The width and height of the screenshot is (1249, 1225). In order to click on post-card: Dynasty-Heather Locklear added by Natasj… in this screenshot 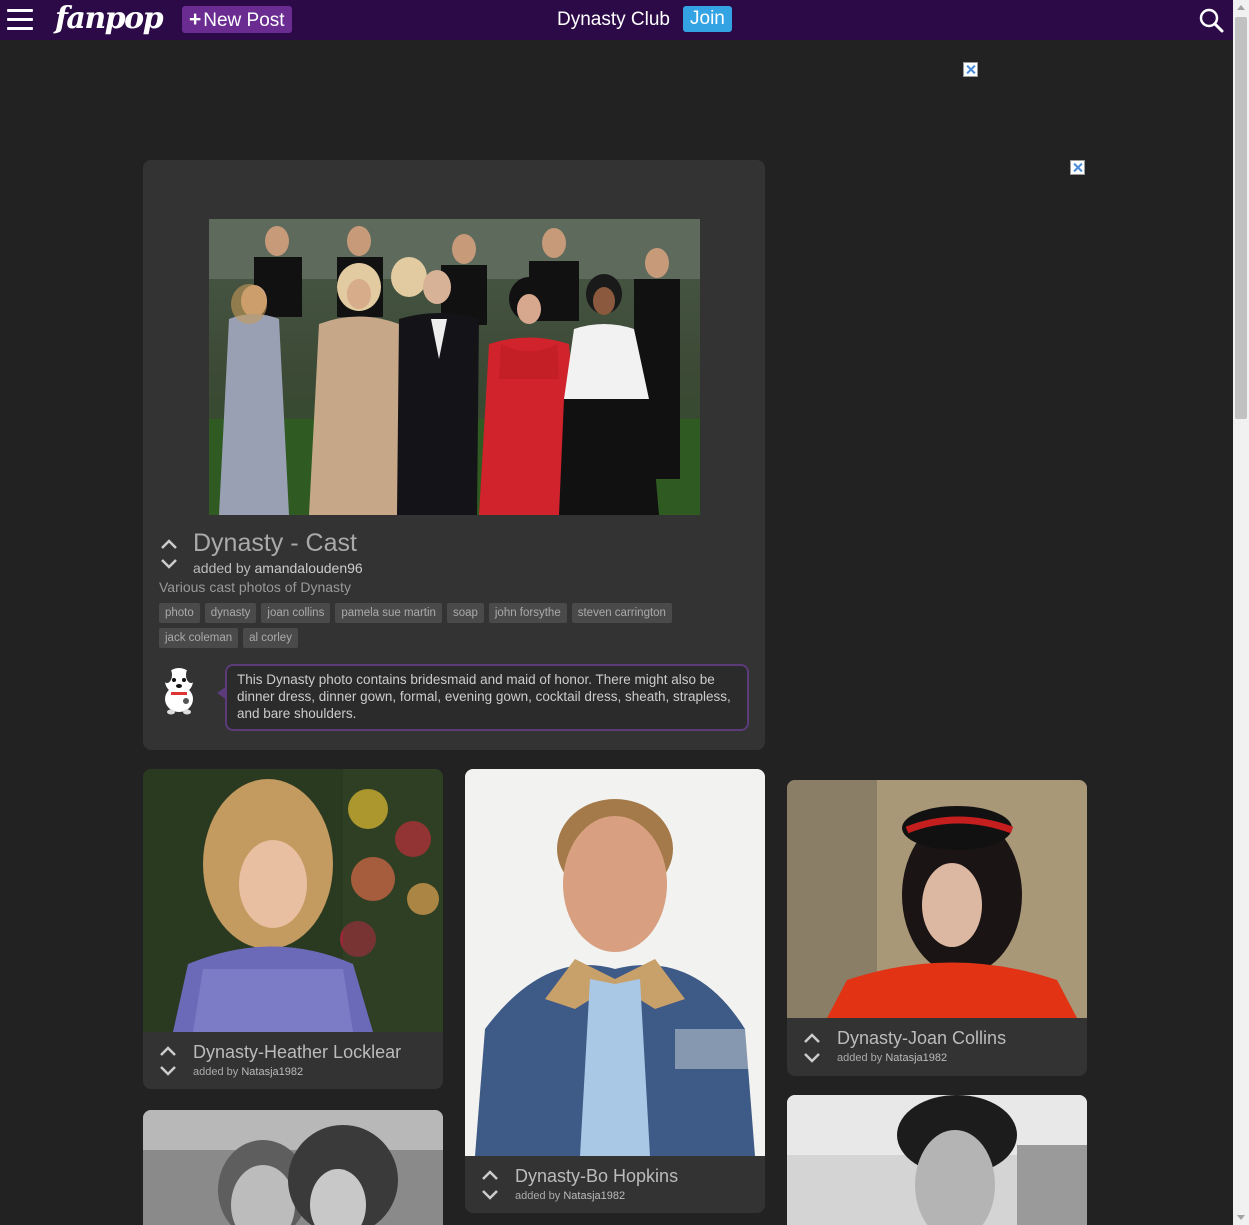, I will do `click(293, 929)`.